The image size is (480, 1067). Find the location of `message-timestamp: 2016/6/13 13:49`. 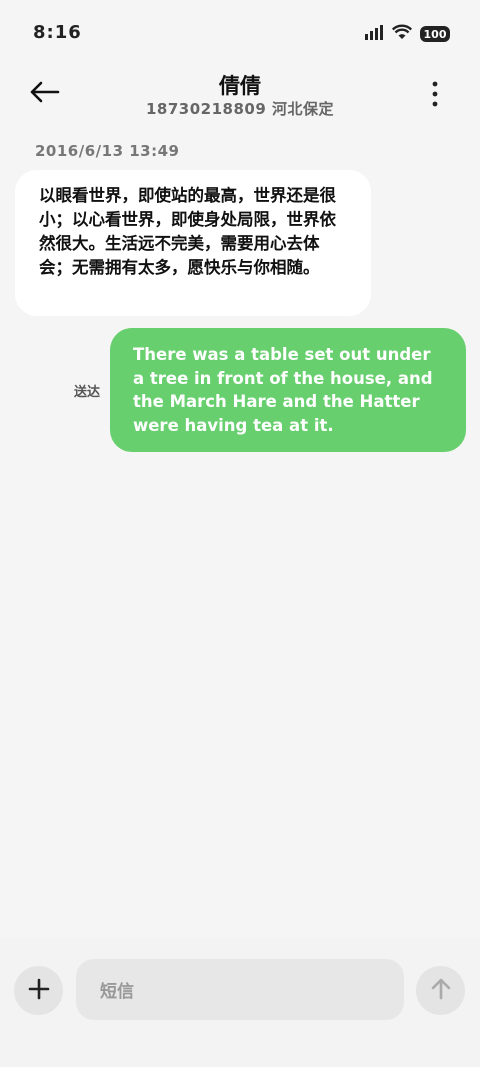

message-timestamp: 2016/6/13 13:49 is located at coordinates (107, 151).